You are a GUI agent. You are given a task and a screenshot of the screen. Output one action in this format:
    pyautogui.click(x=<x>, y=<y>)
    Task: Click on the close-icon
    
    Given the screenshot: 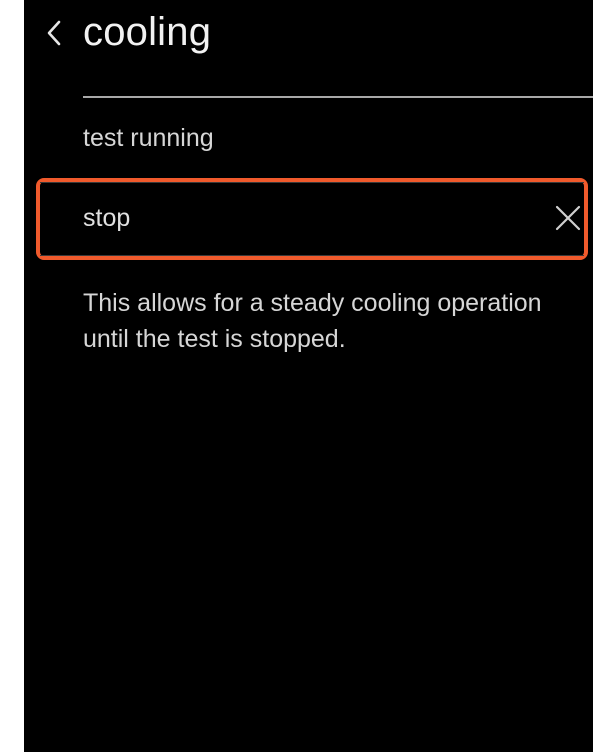 What is the action you would take?
    pyautogui.click(x=568, y=218)
    